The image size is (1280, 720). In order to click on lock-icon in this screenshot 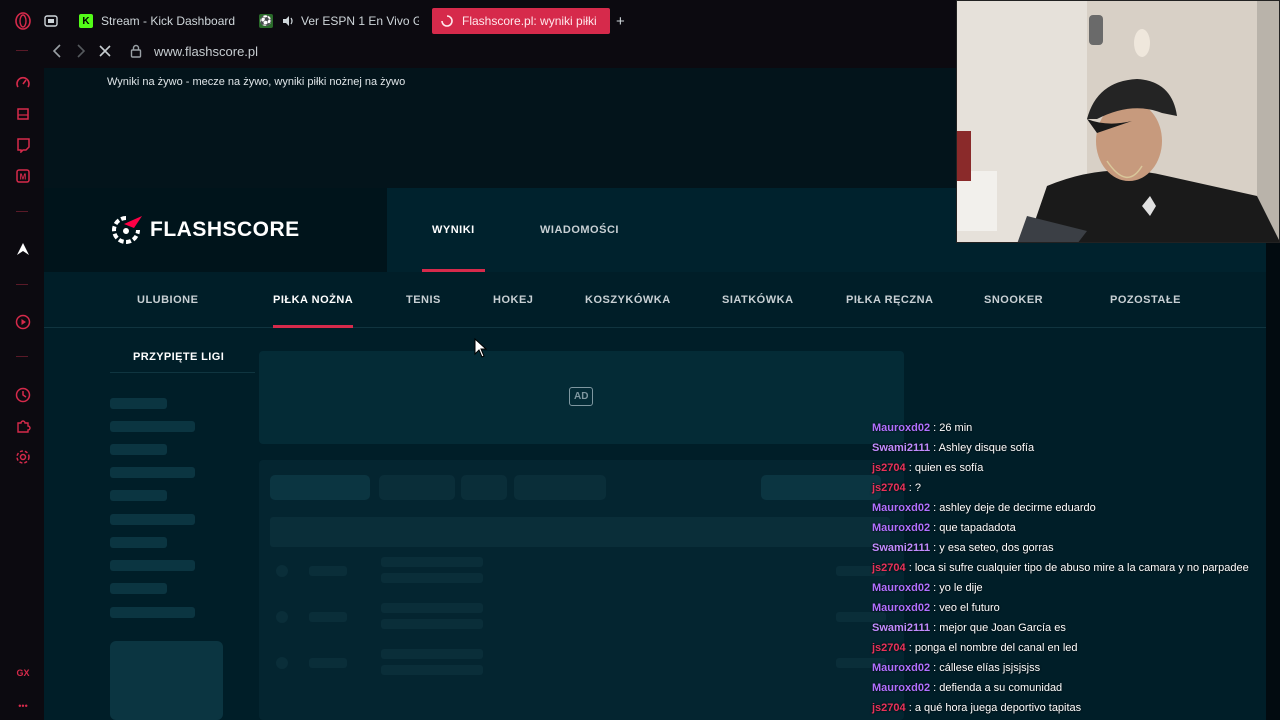, I will do `click(136, 52)`.